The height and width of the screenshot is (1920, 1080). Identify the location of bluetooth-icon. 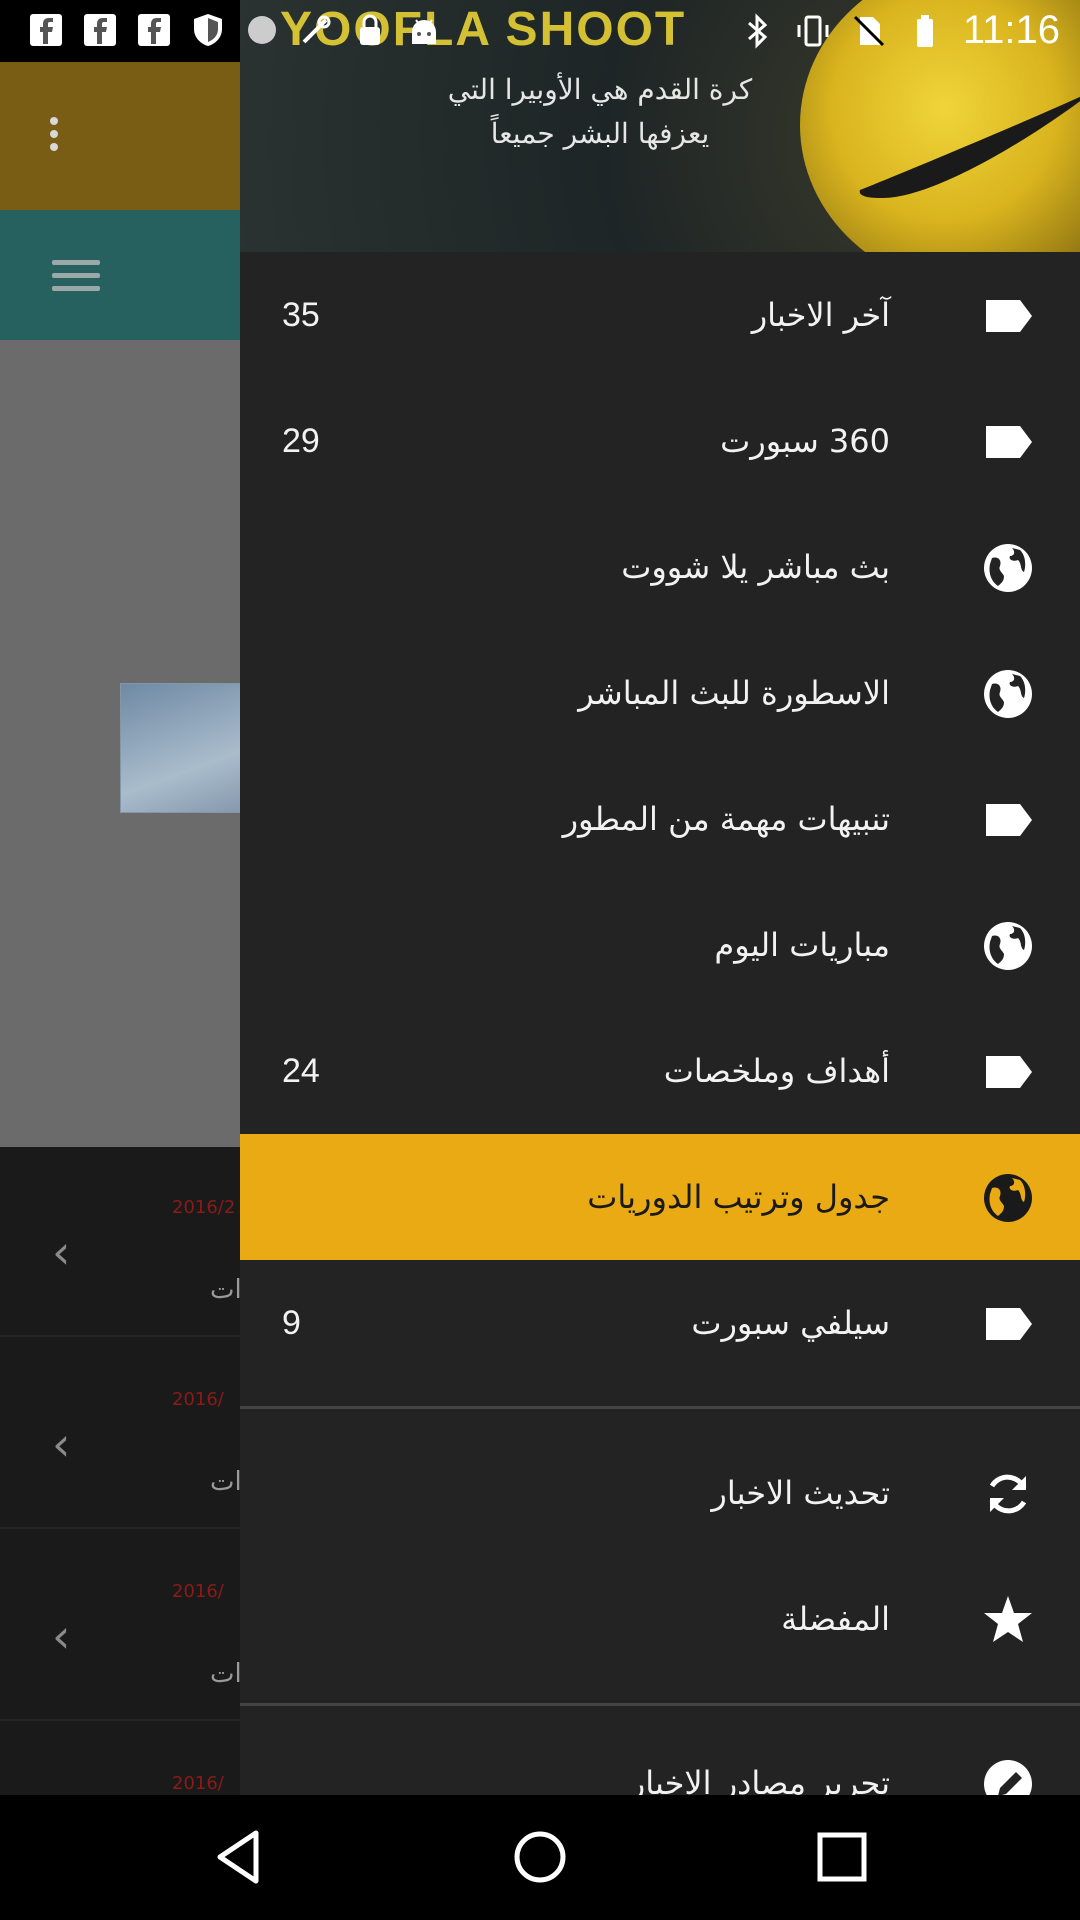
(757, 30).